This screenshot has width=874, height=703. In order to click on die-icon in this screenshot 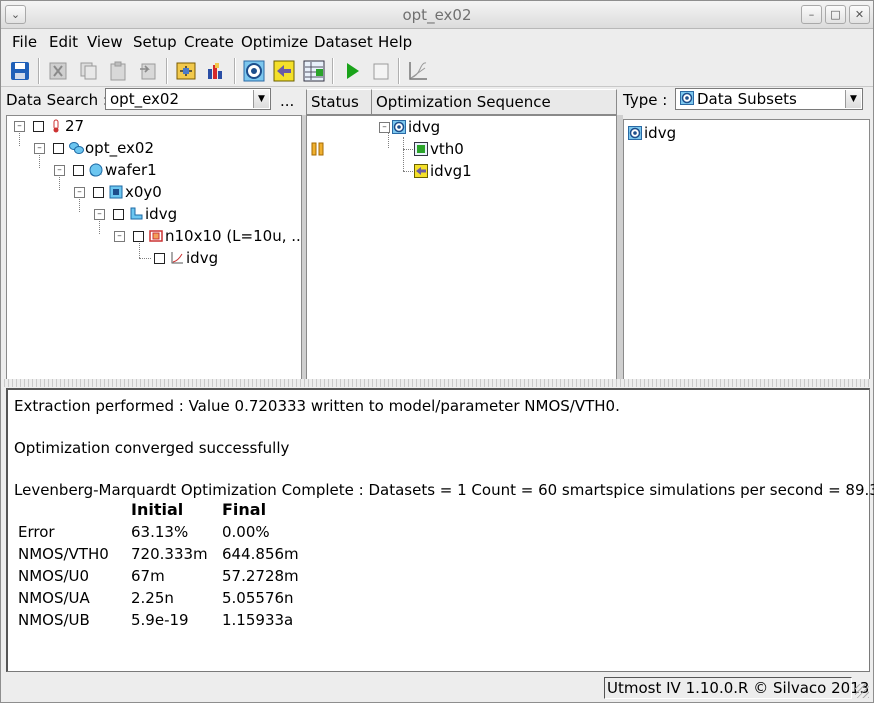, I will do `click(116, 192)`.